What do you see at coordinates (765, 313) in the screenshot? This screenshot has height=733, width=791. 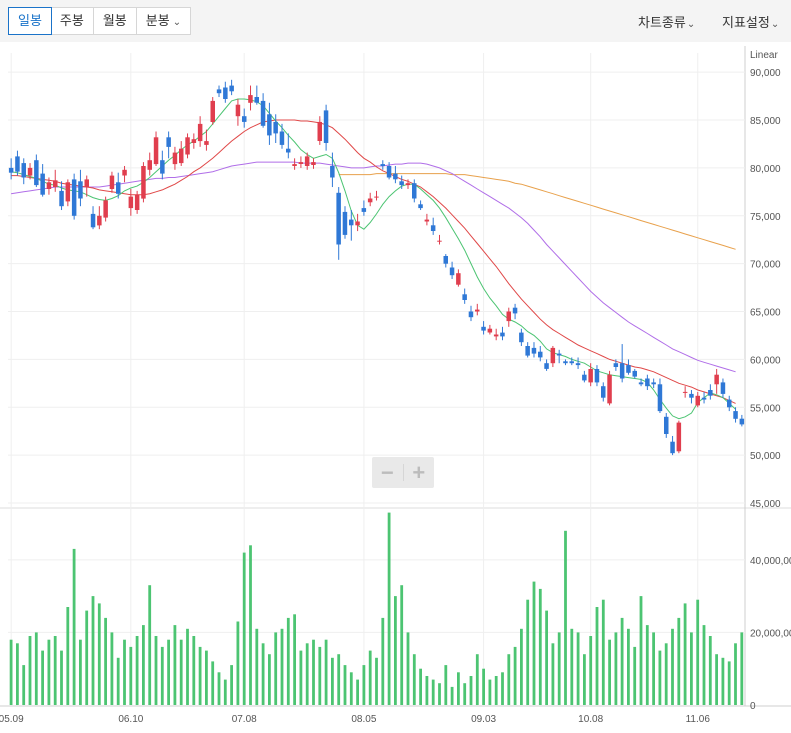 I see `price-tick-label: 65,000` at bounding box center [765, 313].